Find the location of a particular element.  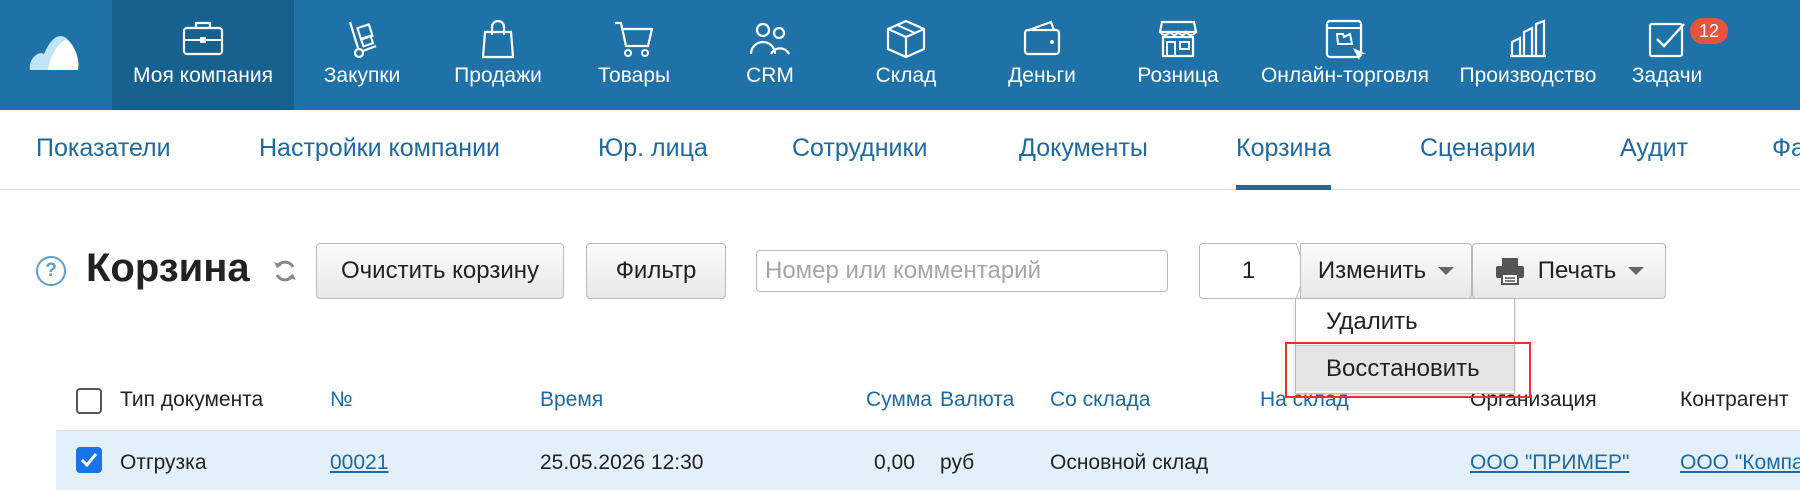

tab-trash: Корзина is located at coordinates (1284, 162).